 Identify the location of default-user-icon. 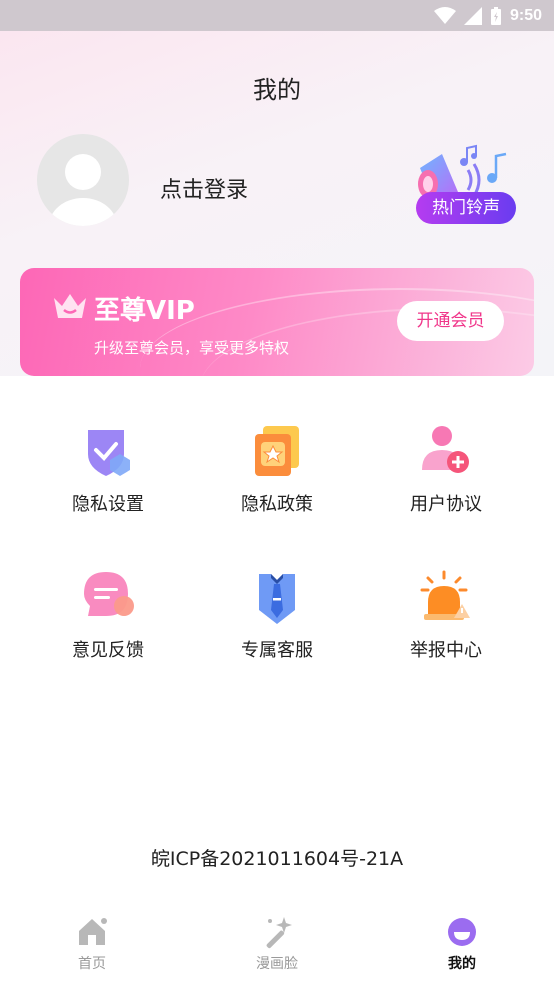
(83, 190).